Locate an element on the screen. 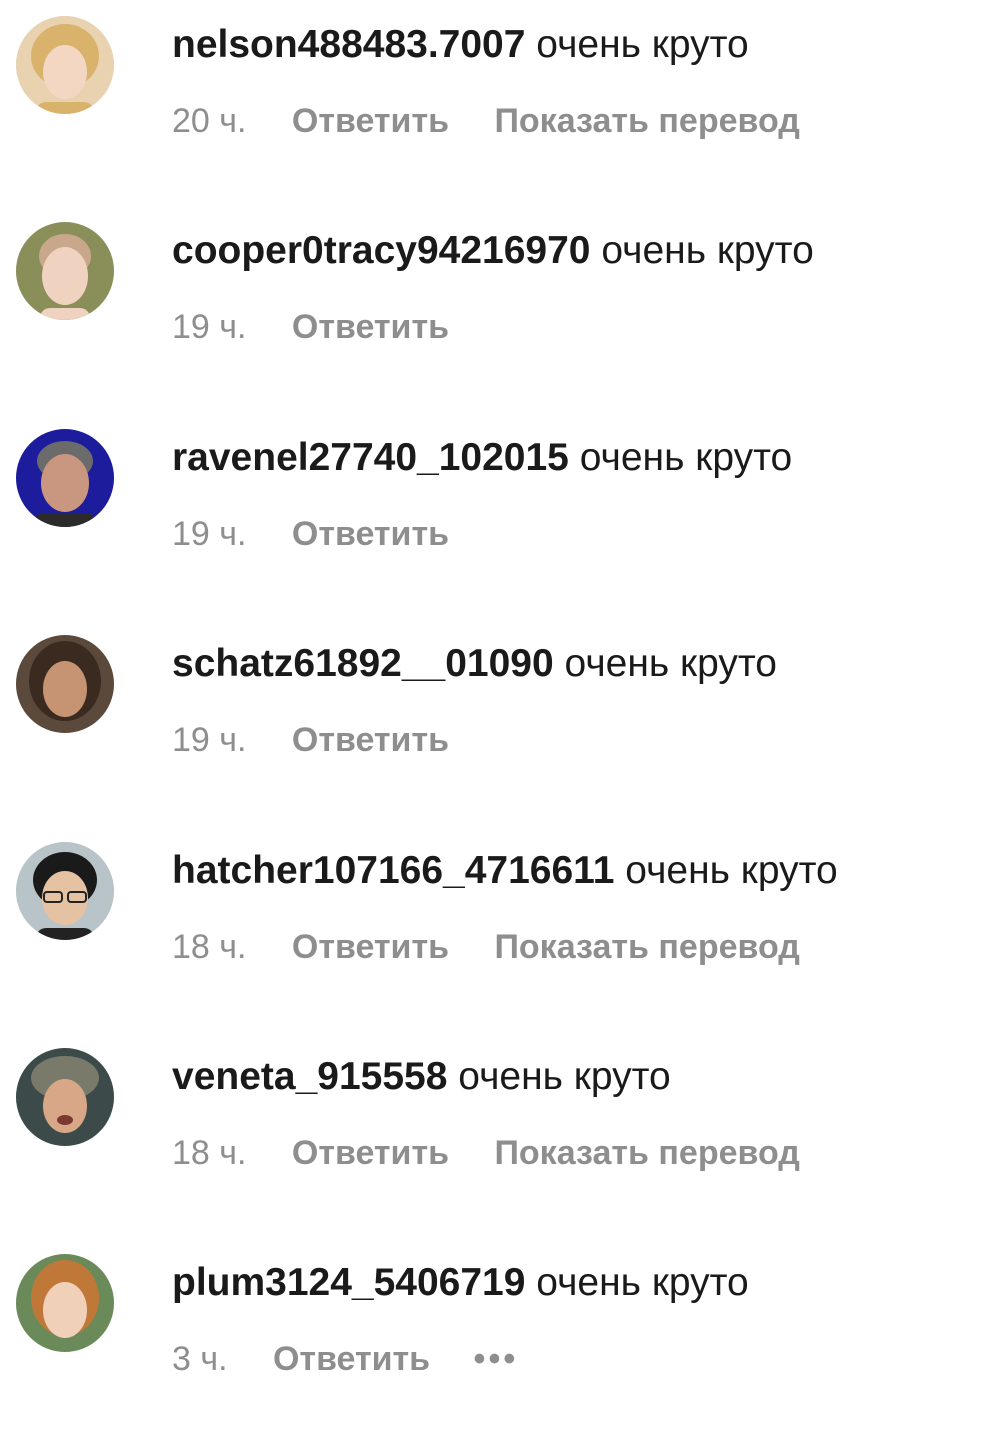  comment-body: plum3124_5406719 очень круто is located at coordinates (460, 1283).